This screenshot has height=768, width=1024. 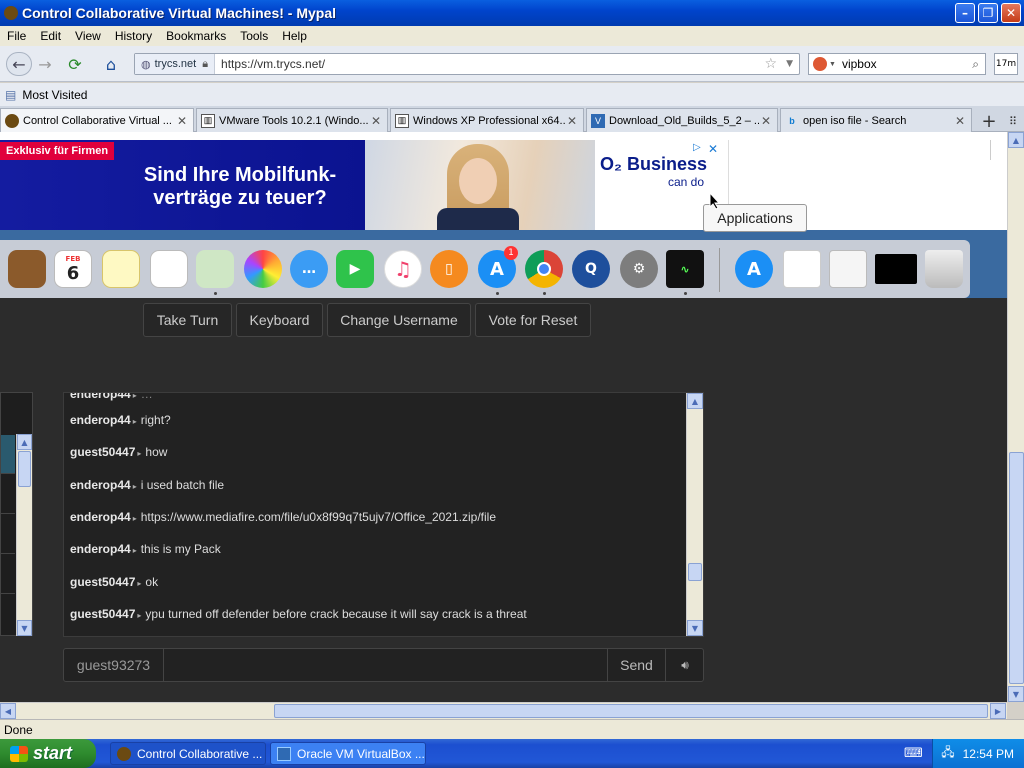 I want to click on user-list-panel: ▲ ▼, so click(x=16, y=514).